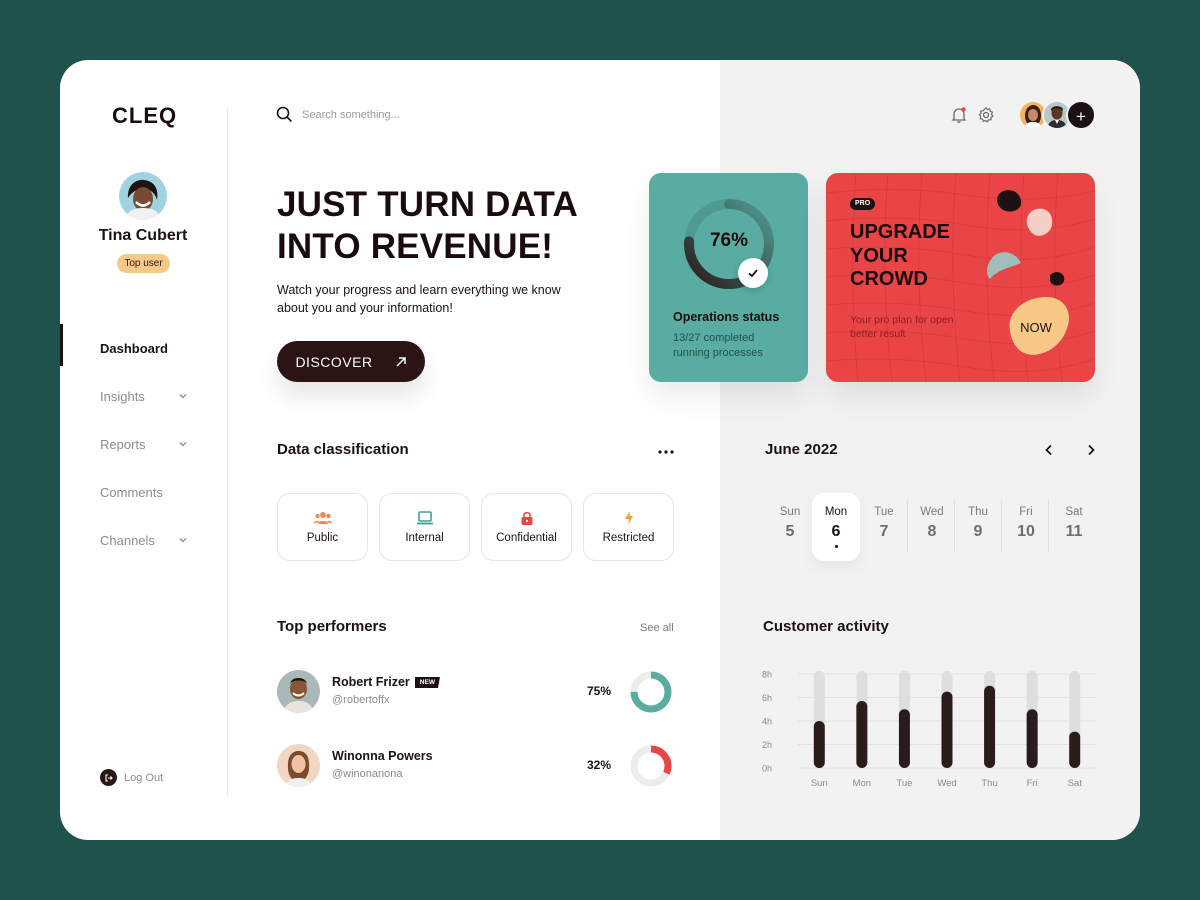 The width and height of the screenshot is (1200, 900). Describe the element at coordinates (767, 675) in the screenshot. I see `chart-y-tick-label: 8h` at that location.